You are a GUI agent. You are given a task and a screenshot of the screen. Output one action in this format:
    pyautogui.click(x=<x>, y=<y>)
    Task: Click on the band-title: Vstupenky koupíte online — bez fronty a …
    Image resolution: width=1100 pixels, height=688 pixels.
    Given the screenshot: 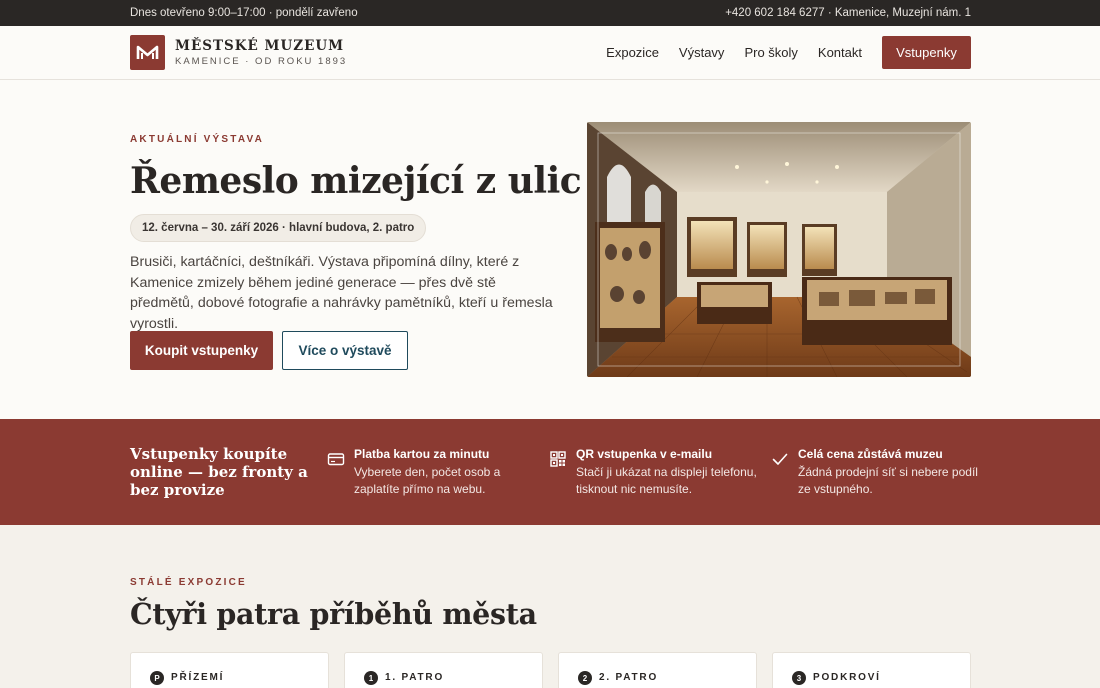 What is the action you would take?
    pyautogui.click(x=219, y=472)
    